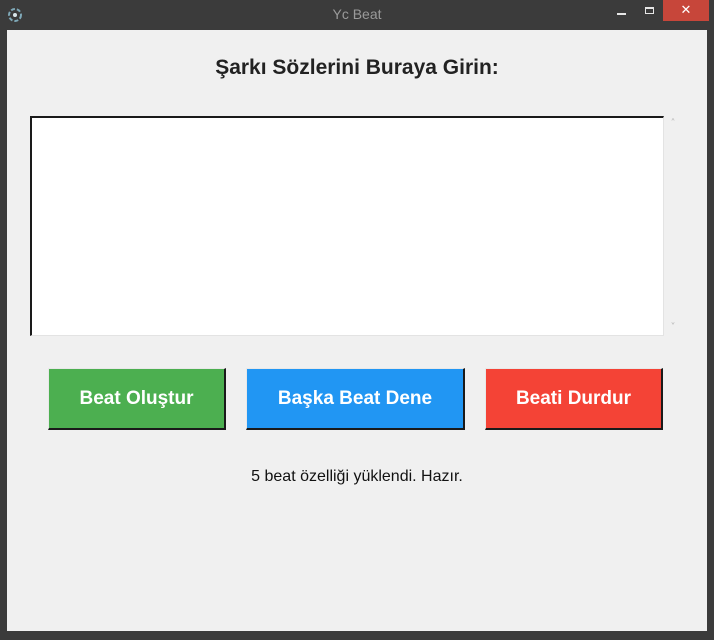 The image size is (714, 640). What do you see at coordinates (673, 124) in the screenshot?
I see `scroll-up-icon: ˄` at bounding box center [673, 124].